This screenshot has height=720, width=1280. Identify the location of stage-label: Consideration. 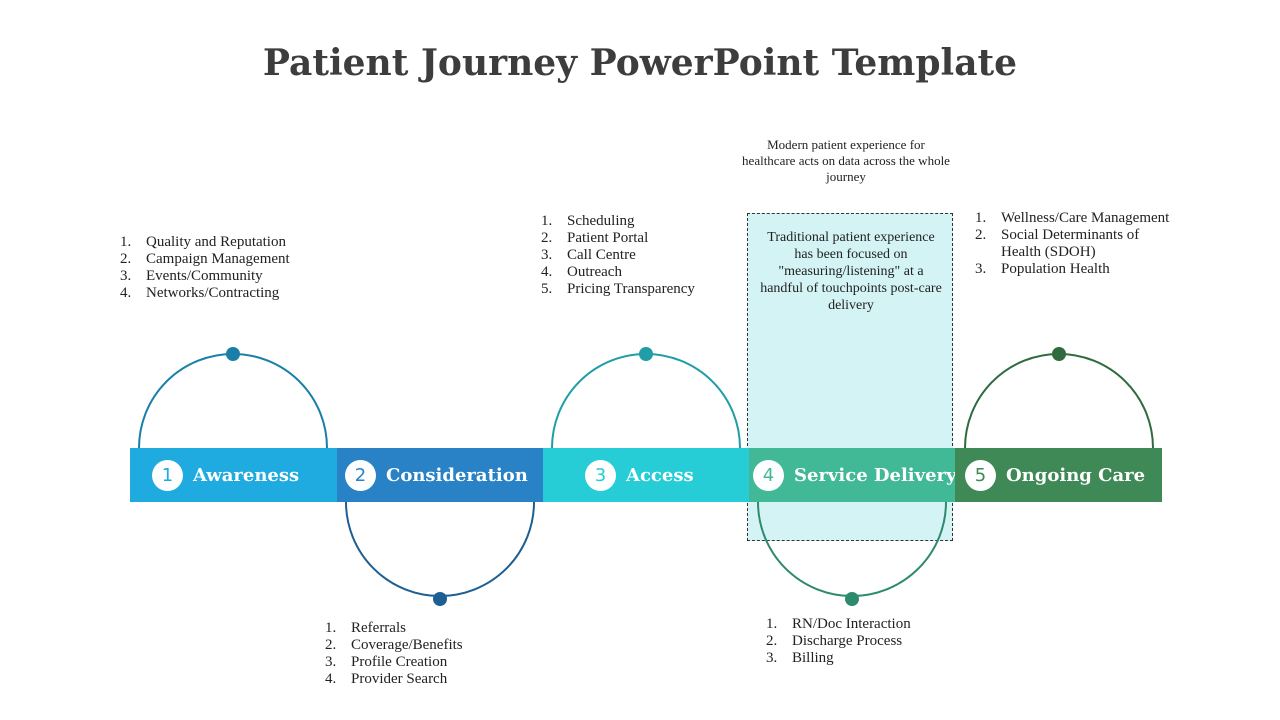
(457, 475).